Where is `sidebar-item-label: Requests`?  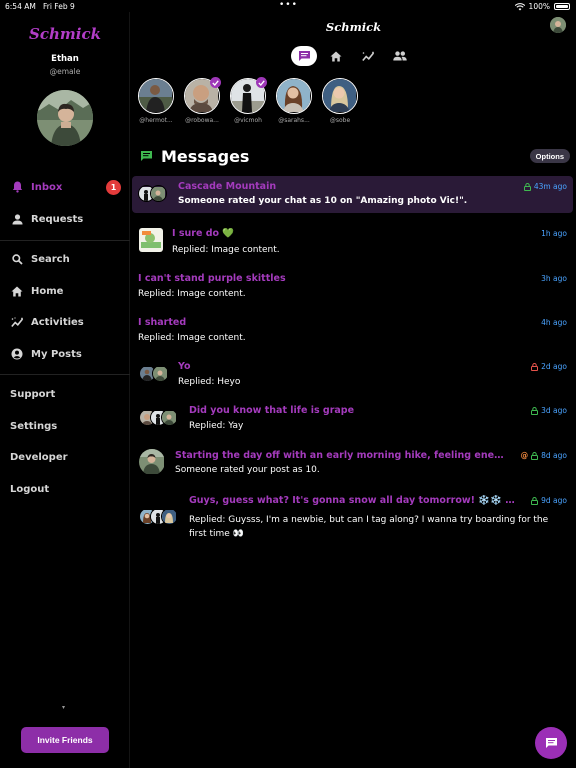
sidebar-item-label: Requests is located at coordinates (57, 219).